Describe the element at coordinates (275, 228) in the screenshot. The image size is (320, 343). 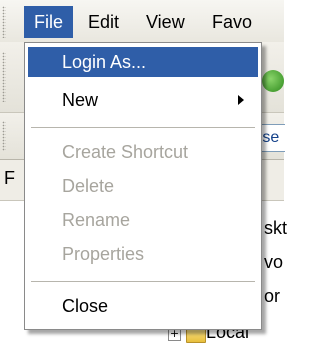
I see `tree-item: skt` at that location.